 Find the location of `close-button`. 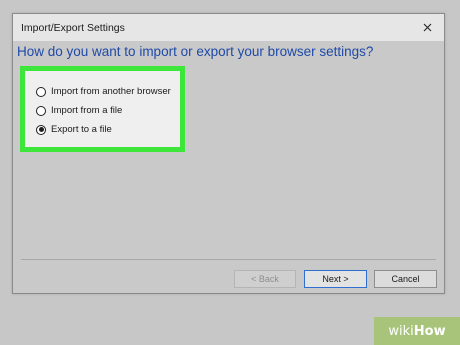

close-button is located at coordinates (427, 28).